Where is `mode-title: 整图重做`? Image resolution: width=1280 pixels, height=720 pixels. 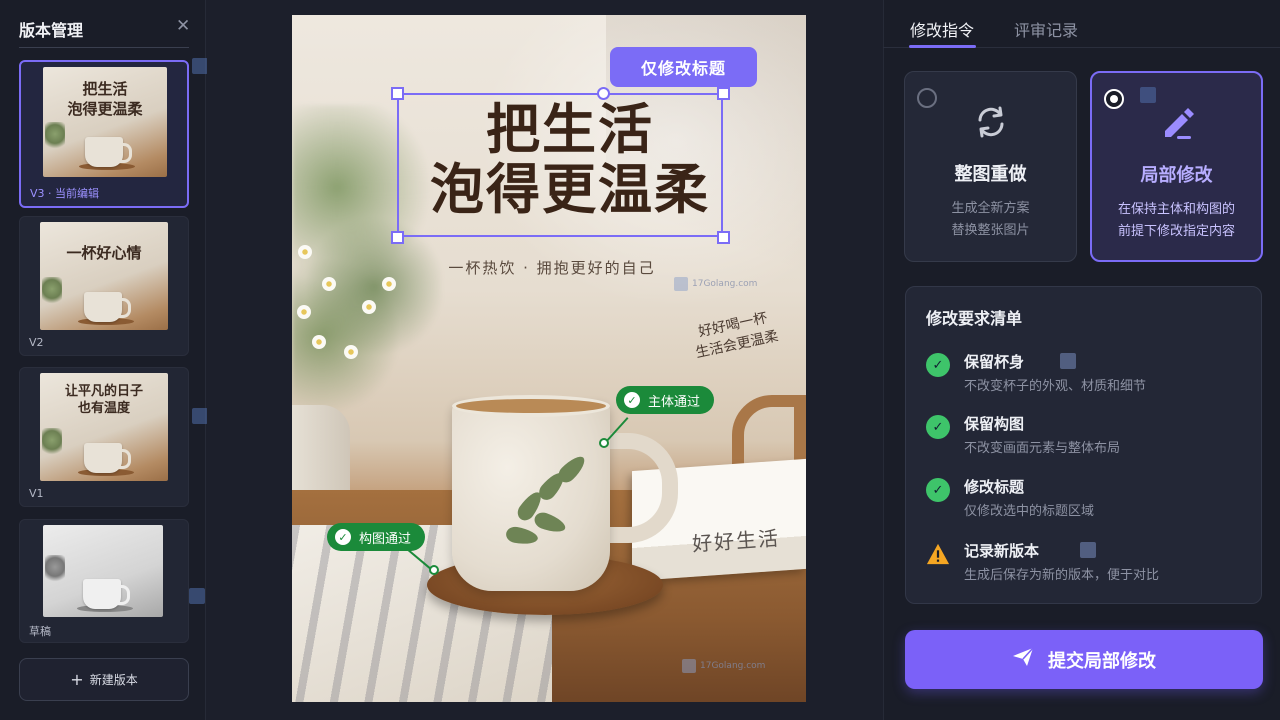
mode-title: 整图重做 is located at coordinates (990, 174).